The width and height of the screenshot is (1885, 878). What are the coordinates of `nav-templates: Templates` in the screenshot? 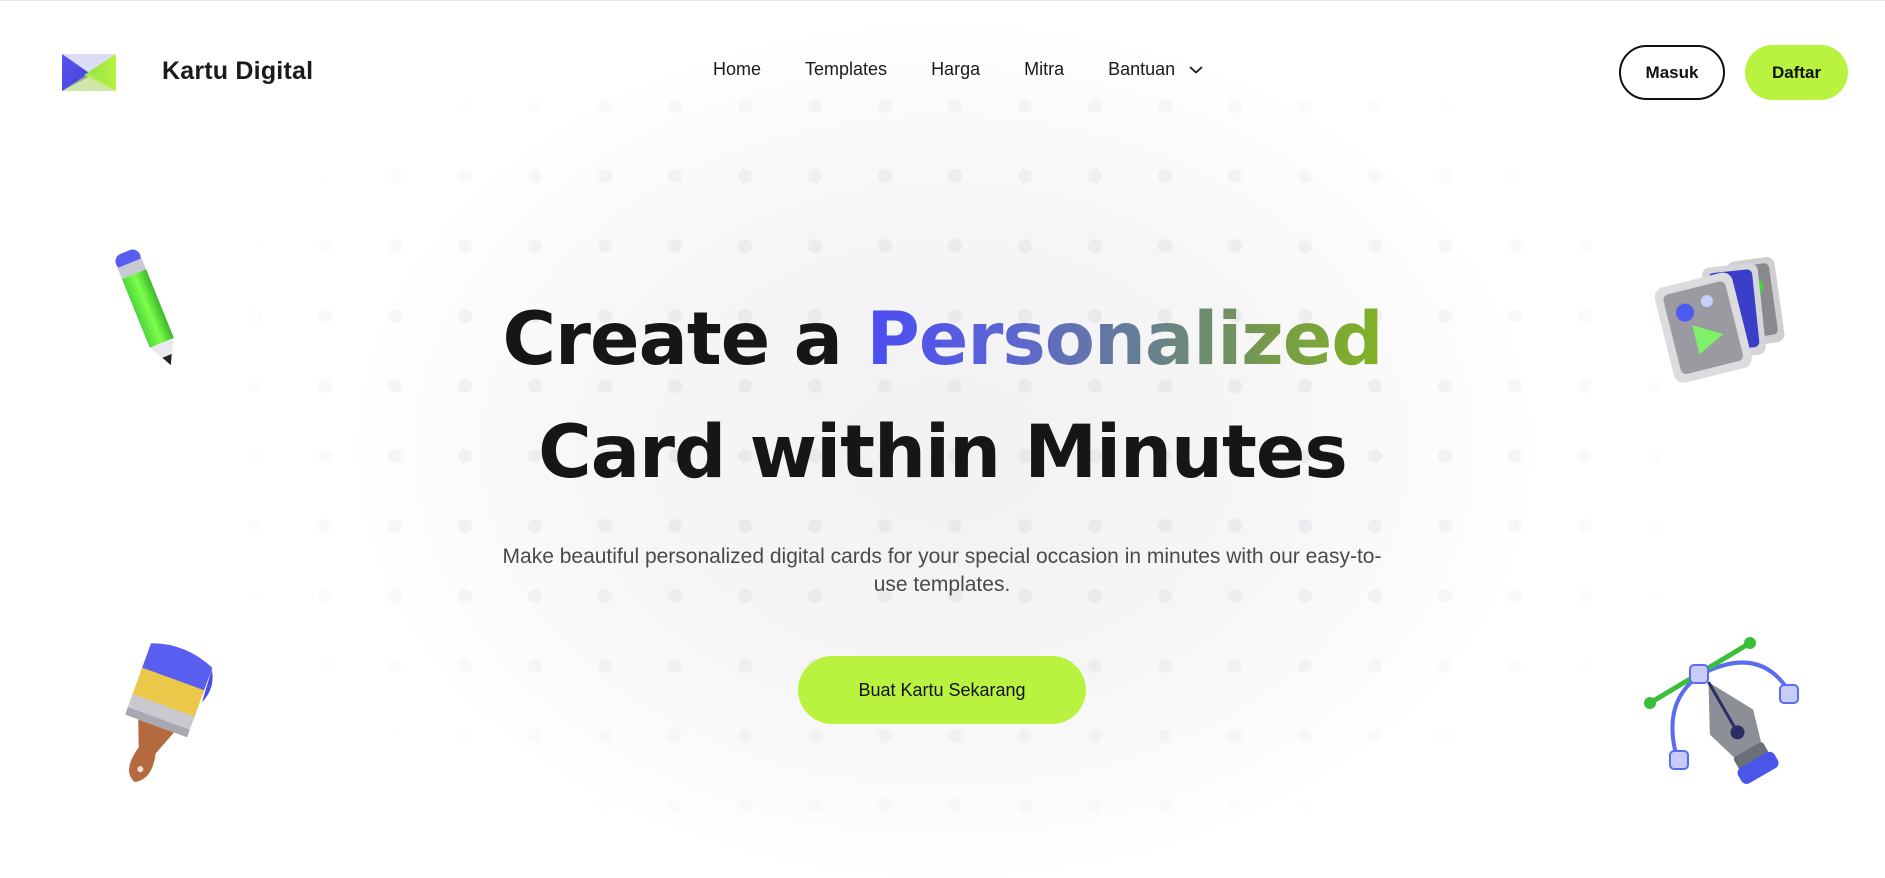 It's located at (846, 69).